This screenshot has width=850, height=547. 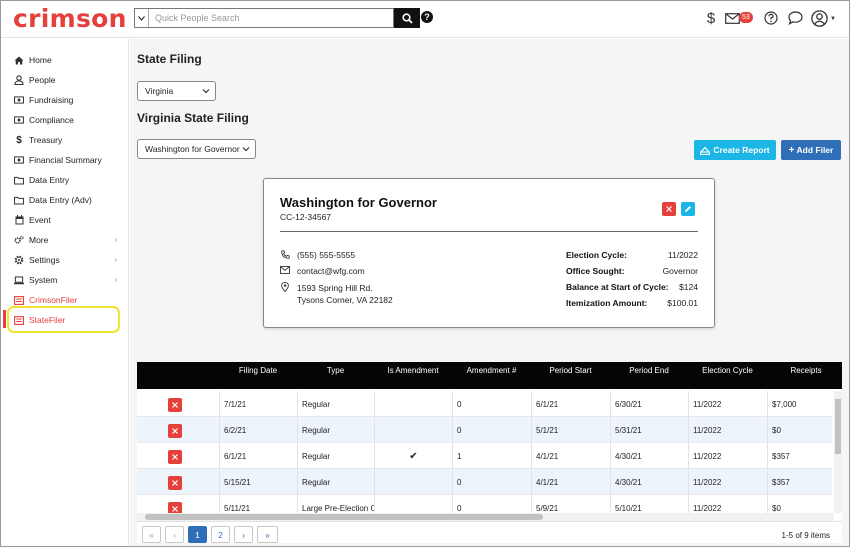 I want to click on create-report-button: Create Report, so click(x=735, y=150).